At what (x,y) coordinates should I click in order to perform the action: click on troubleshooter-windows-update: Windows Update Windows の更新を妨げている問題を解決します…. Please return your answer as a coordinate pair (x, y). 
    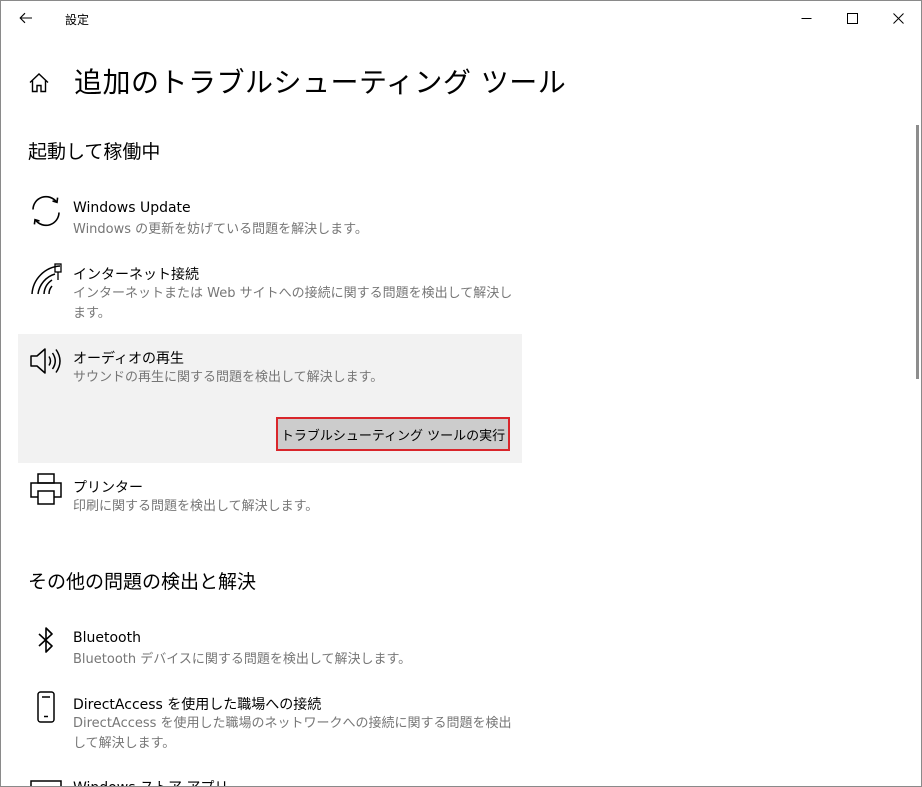
    Looking at the image, I should click on (270, 217).